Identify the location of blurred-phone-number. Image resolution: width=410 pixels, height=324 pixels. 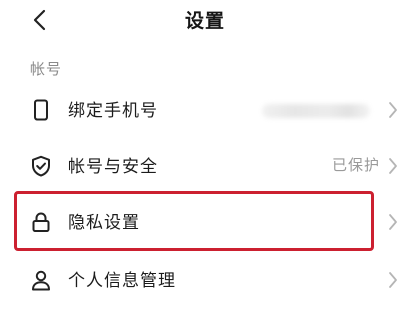
(316, 111).